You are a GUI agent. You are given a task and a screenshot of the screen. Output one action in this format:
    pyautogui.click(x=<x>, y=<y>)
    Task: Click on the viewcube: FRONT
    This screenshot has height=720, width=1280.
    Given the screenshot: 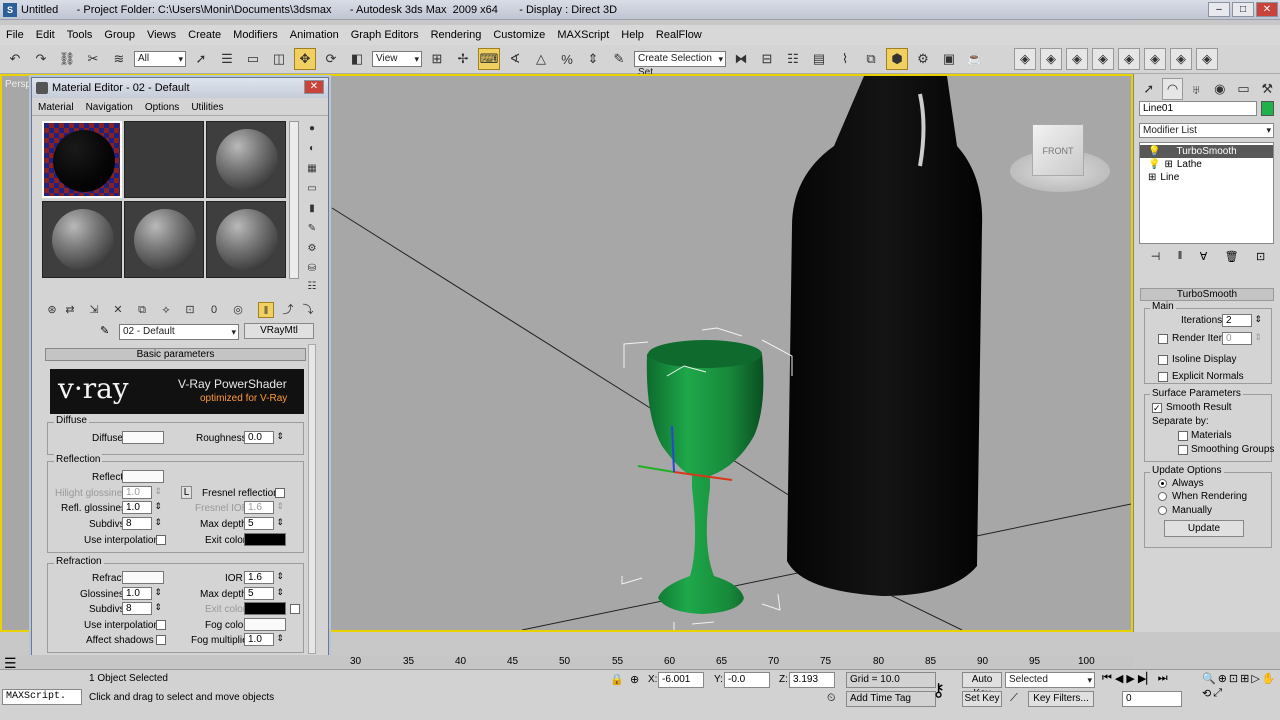 What is the action you would take?
    pyautogui.click(x=1058, y=150)
    